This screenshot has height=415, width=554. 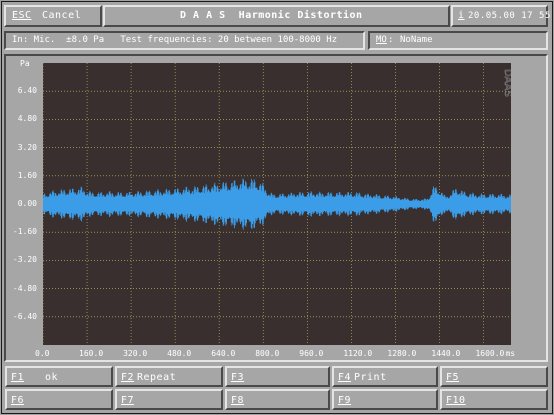 I want to click on title-bar: D A A S Harmonic Distortion, so click(x=276, y=16).